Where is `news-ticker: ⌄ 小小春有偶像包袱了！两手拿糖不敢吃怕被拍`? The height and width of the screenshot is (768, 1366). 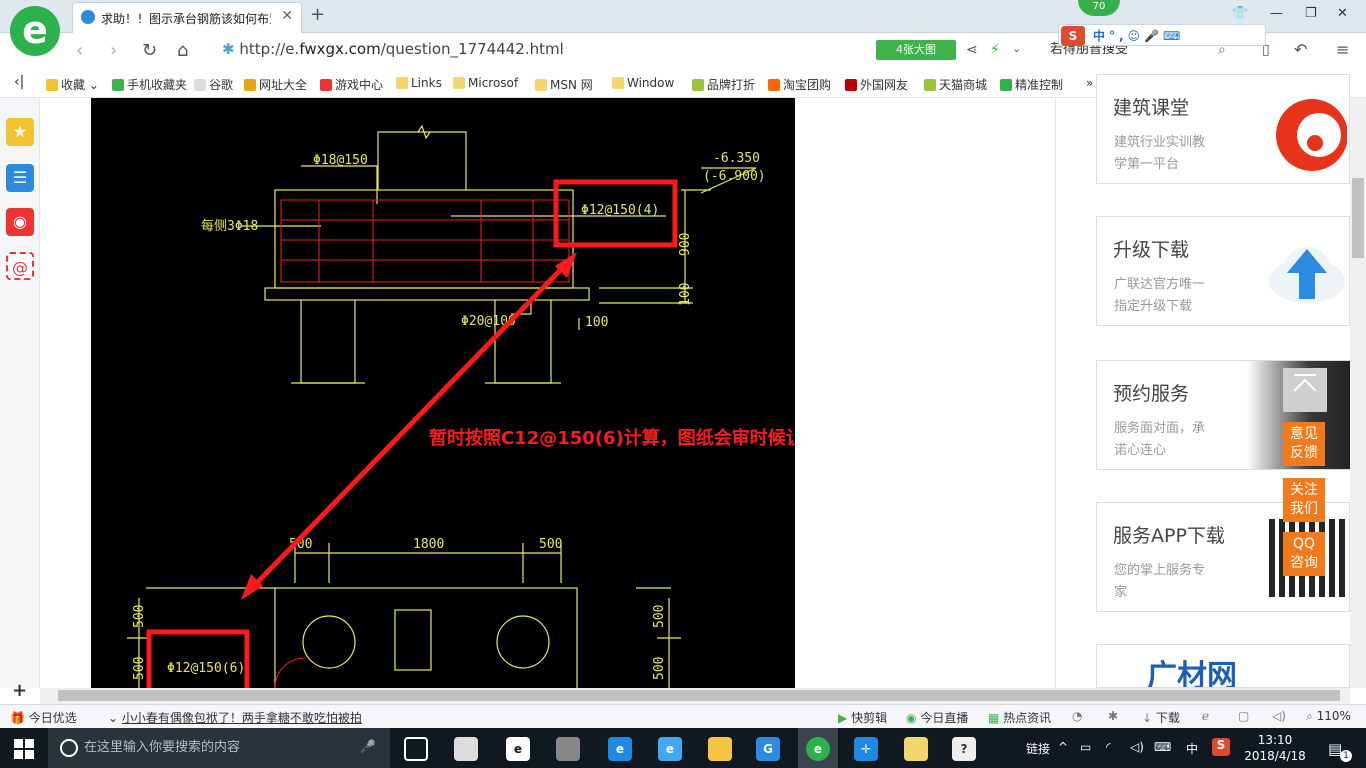 news-ticker: ⌄ 小小春有偶像包袱了！两手拿糖不敢吃怕被拍 is located at coordinates (235, 717).